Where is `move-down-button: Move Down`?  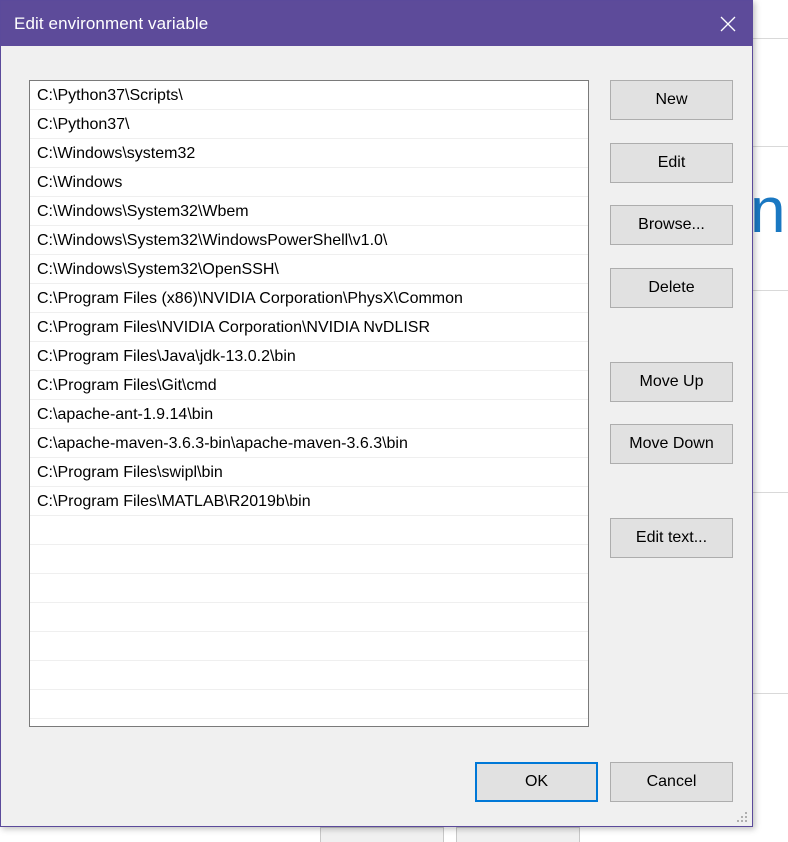
move-down-button: Move Down is located at coordinates (671, 444).